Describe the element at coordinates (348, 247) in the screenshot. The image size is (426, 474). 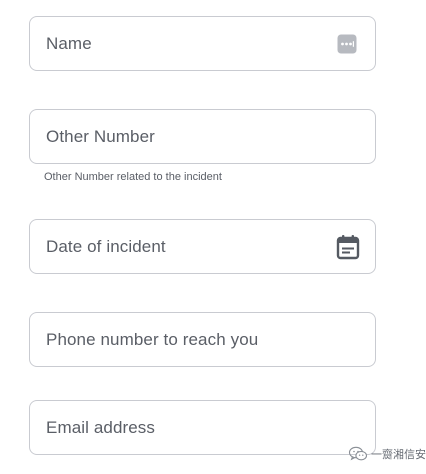
I see `calendar-icon` at that location.